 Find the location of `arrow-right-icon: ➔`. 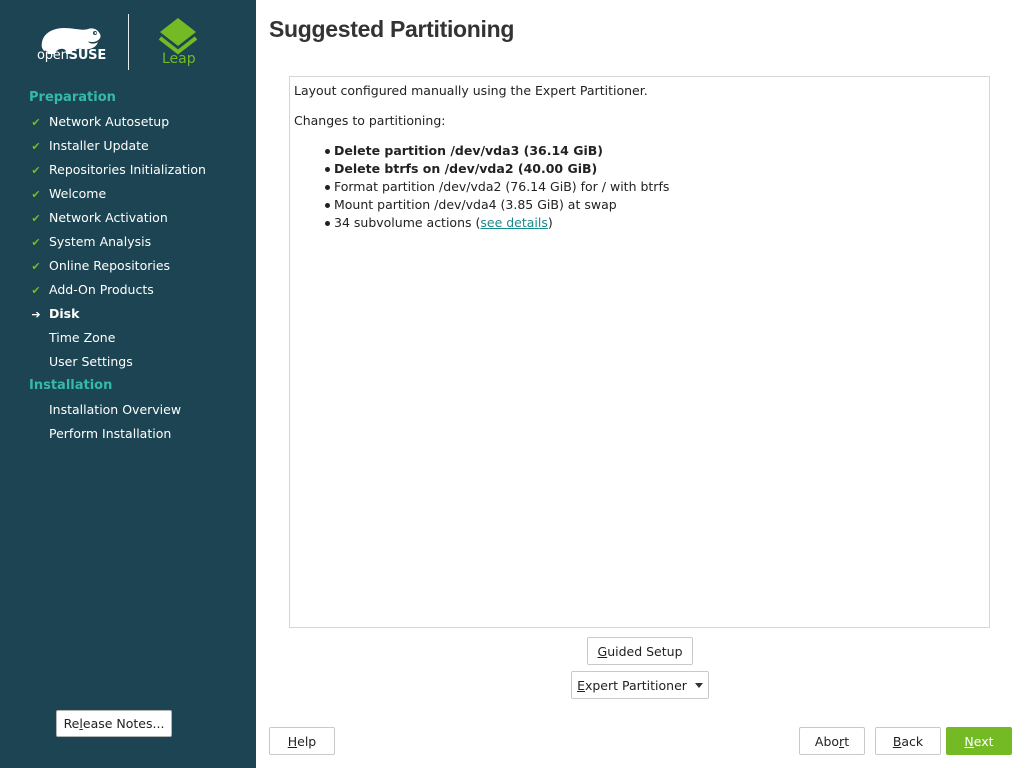

arrow-right-icon: ➔ is located at coordinates (36, 314).